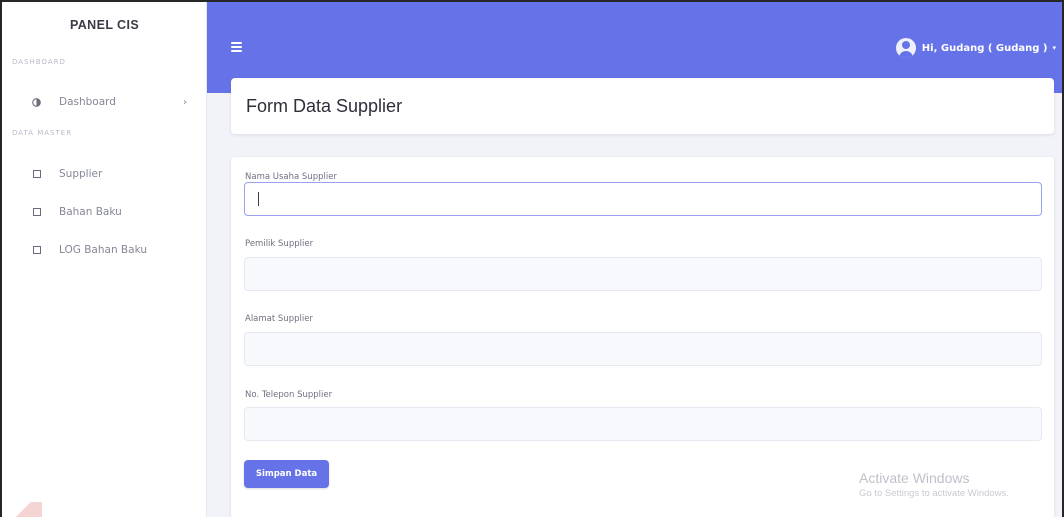  What do you see at coordinates (984, 48) in the screenshot?
I see `user-name: Hi, Gudang ( Gudang )` at bounding box center [984, 48].